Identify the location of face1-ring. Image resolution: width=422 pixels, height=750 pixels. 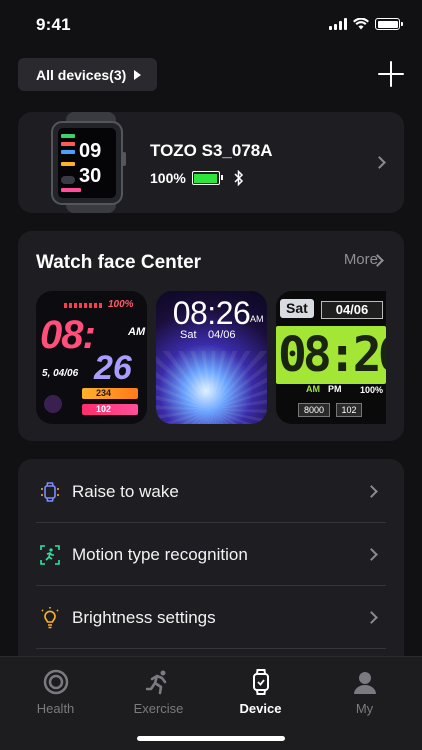
(53, 404).